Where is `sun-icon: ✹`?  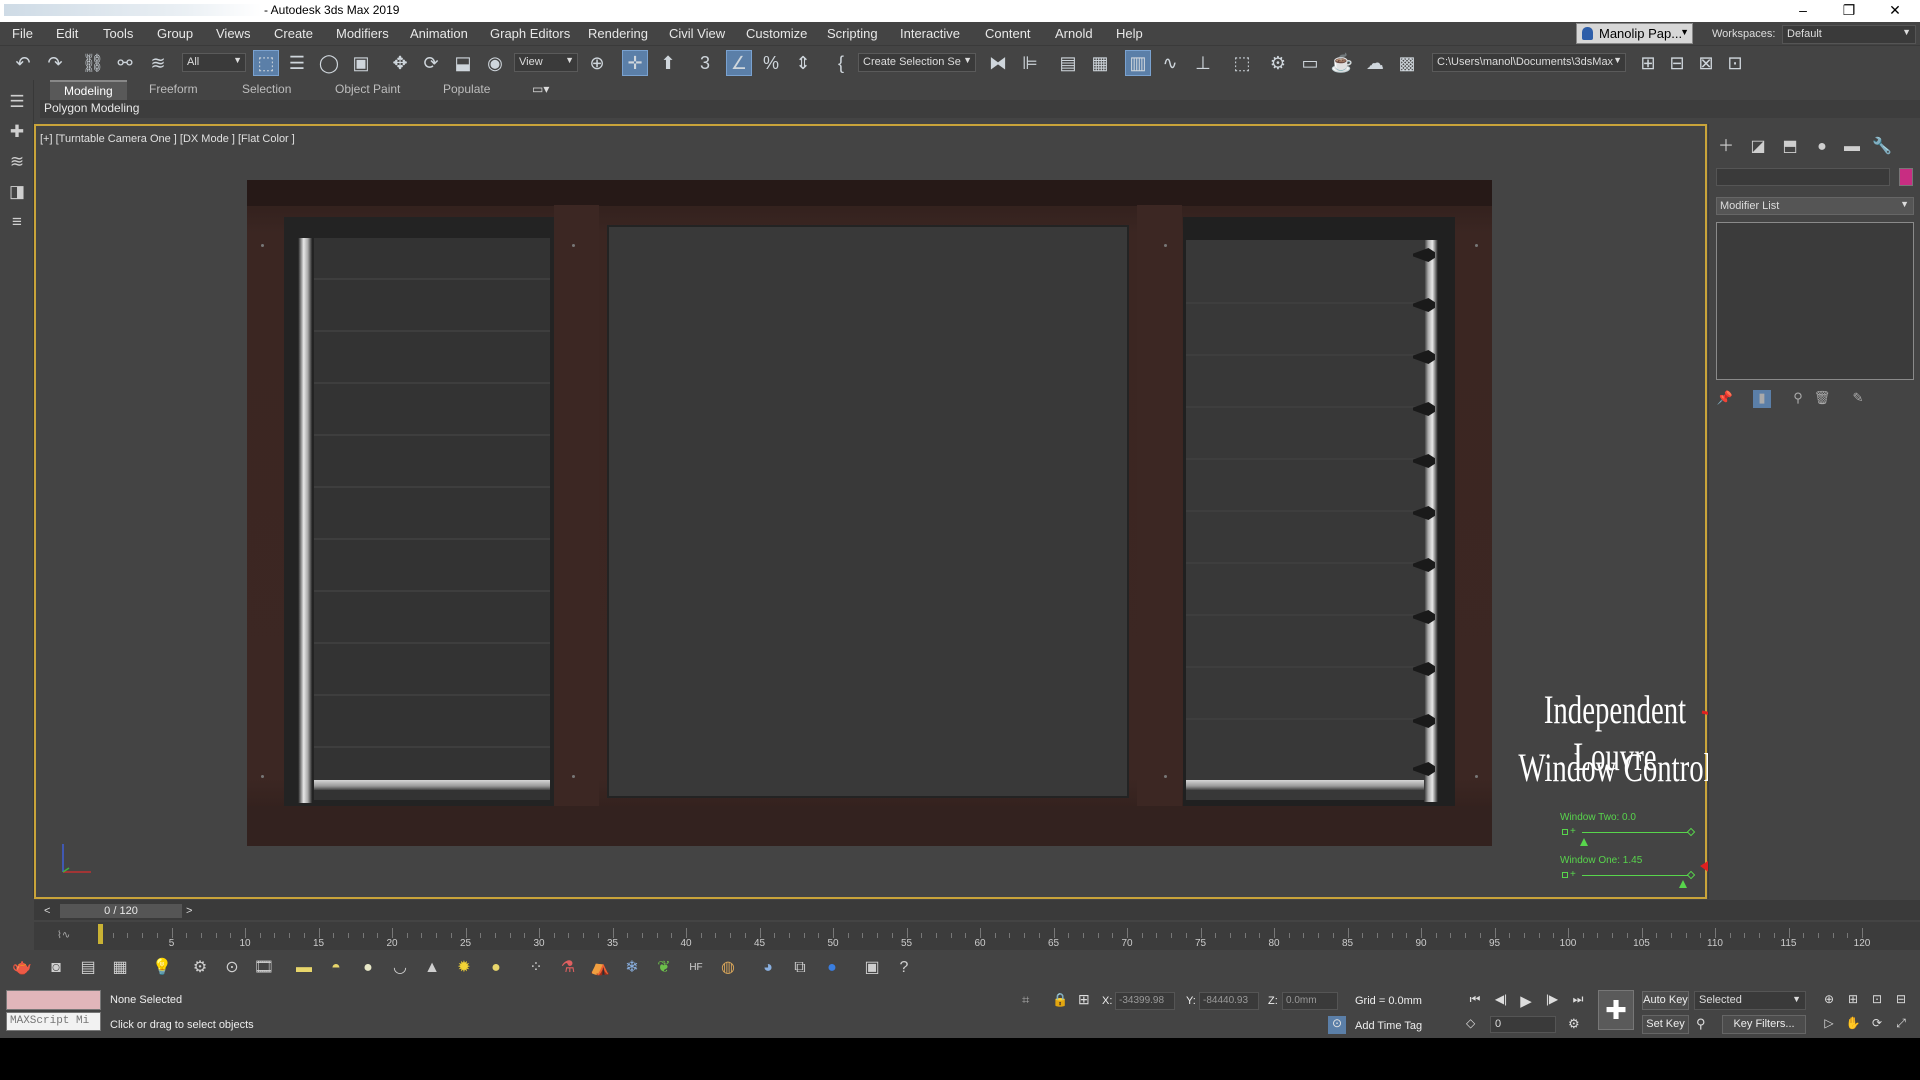 sun-icon: ✹ is located at coordinates (464, 968).